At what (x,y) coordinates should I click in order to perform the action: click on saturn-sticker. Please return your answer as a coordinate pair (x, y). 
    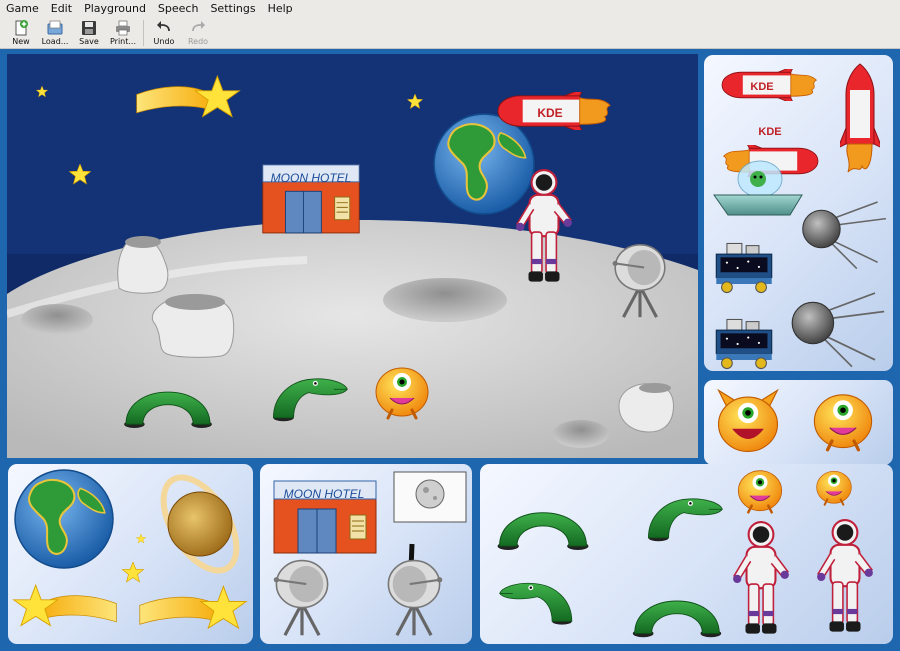
    Looking at the image, I should click on (200, 524).